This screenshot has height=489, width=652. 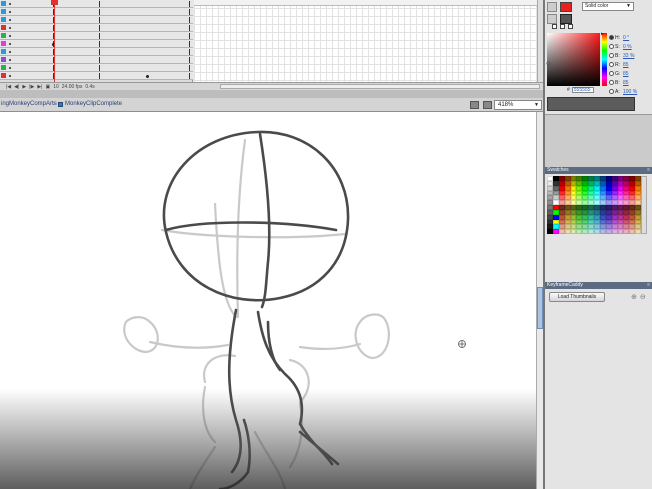 I want to click on next-frame-button: |▶, so click(x=31, y=87).